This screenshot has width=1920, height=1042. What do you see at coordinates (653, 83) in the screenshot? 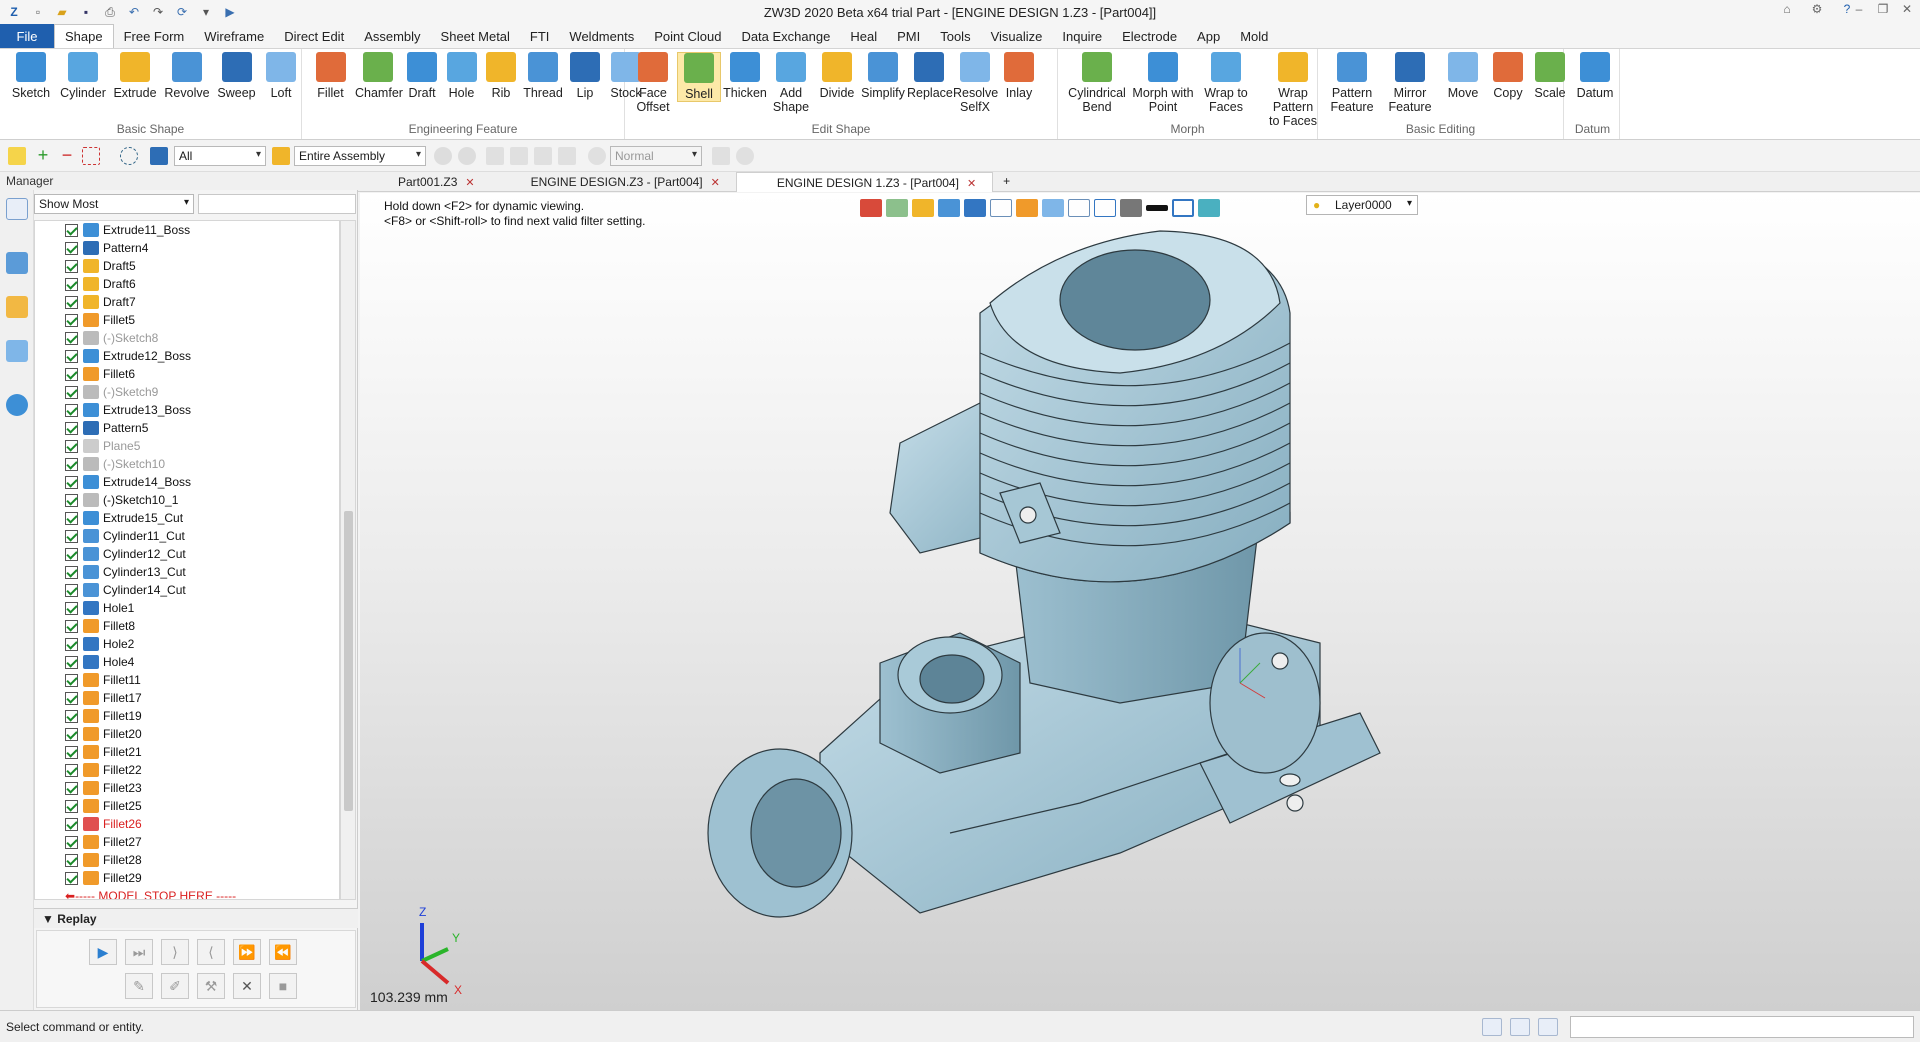
I see `ribbon-face-offset-button: Face Offset` at bounding box center [653, 83].